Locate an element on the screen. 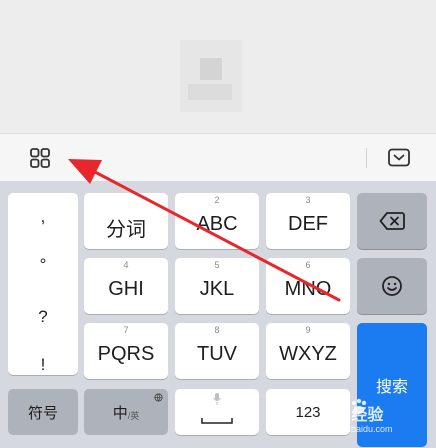 Image resolution: width=436 pixels, height=448 pixels. search-key: 搜索 is located at coordinates (392, 385).